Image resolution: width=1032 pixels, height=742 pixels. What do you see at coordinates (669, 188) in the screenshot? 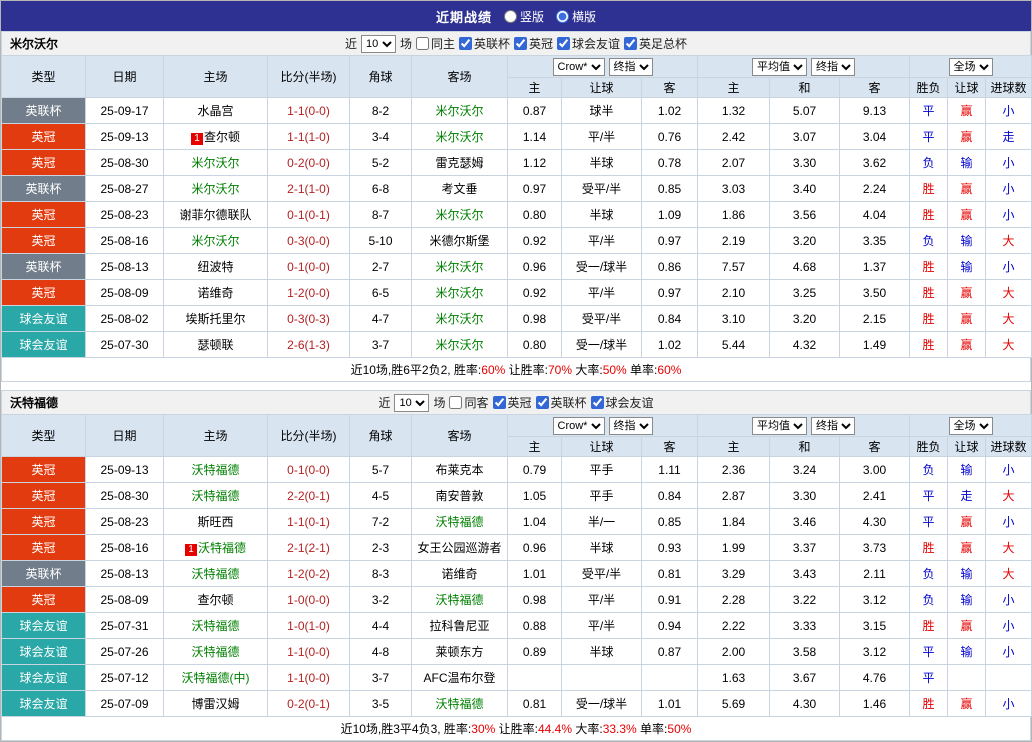
I see `ah-away-odds: 0.85` at bounding box center [669, 188].